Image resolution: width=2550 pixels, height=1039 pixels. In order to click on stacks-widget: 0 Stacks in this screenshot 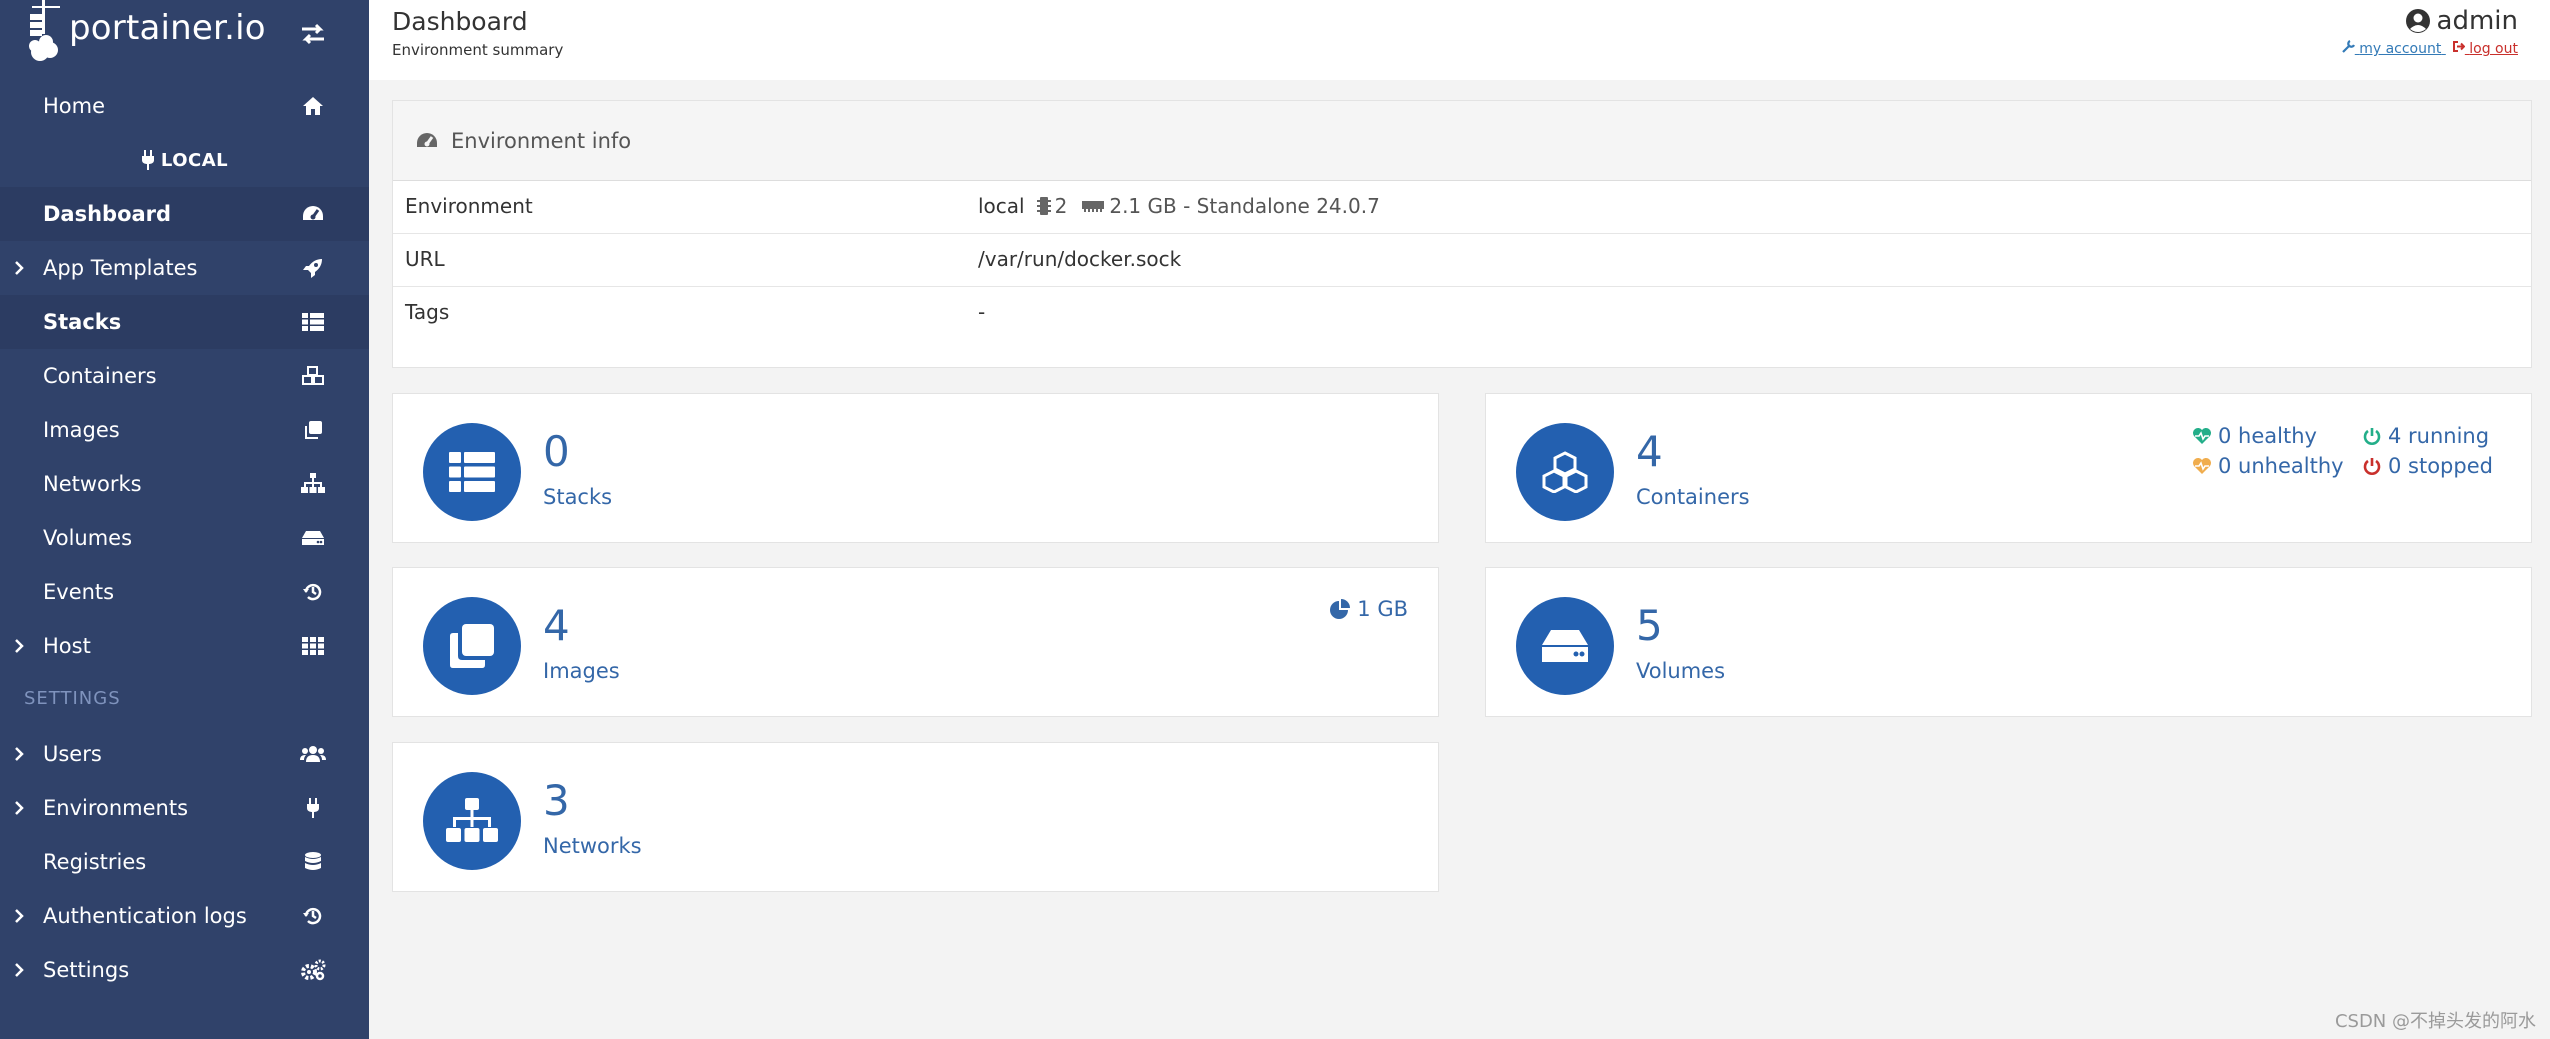, I will do `click(915, 468)`.